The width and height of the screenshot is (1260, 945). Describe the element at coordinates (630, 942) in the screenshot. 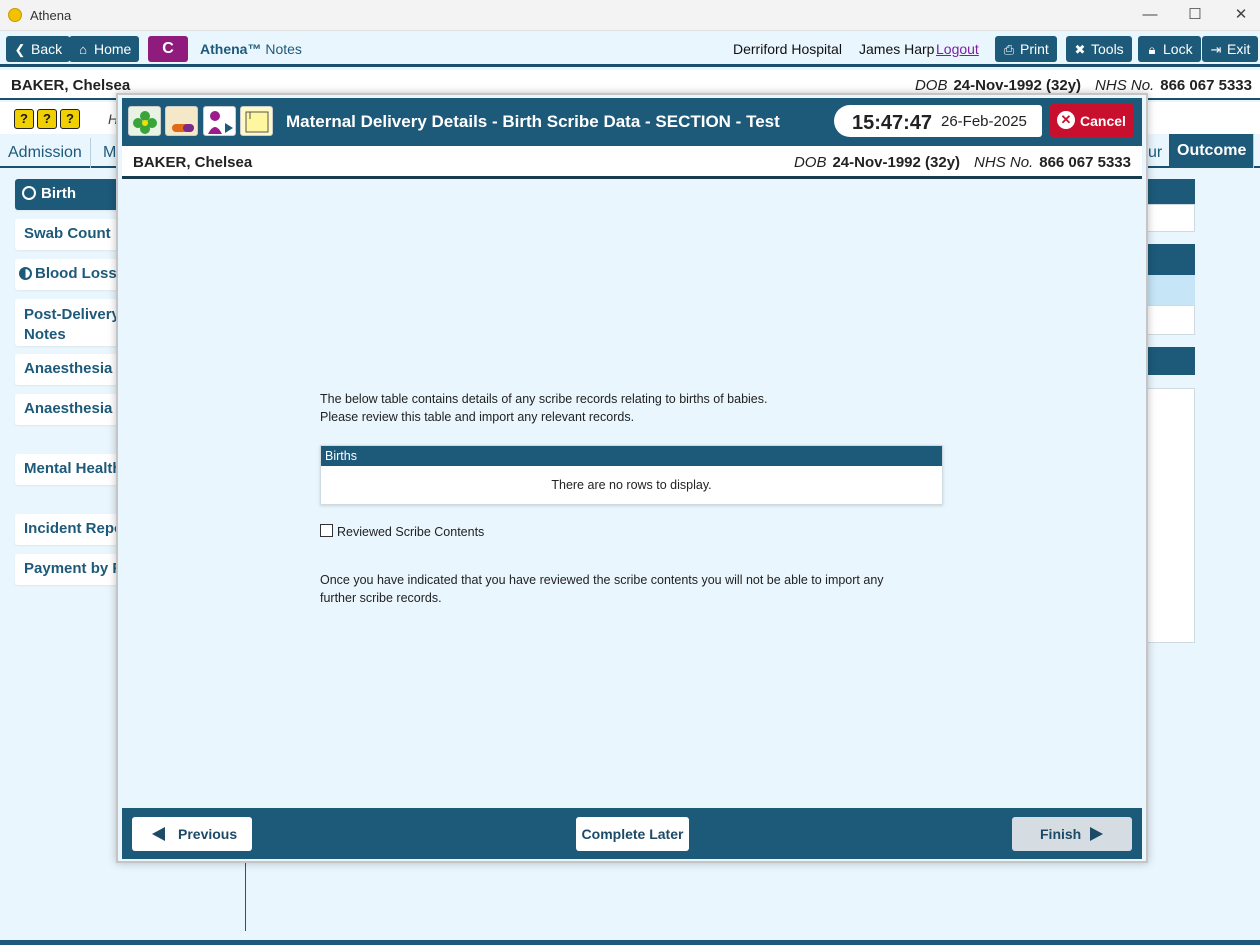

I see `bottom-border` at that location.